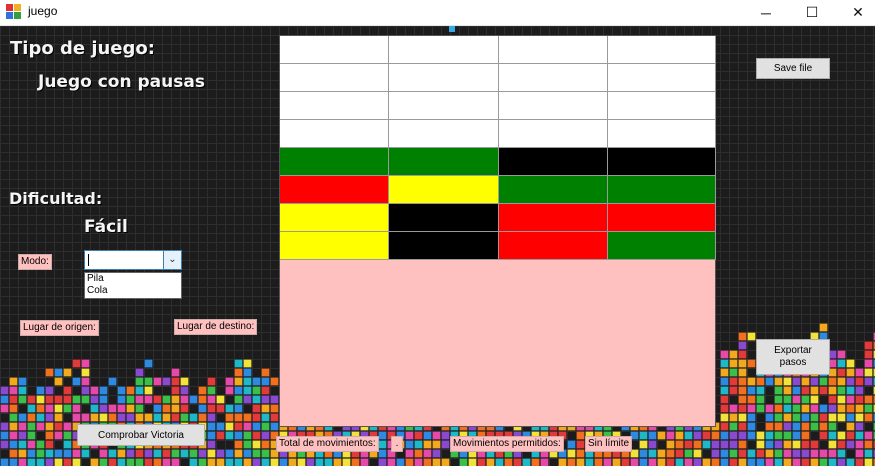 The width and height of the screenshot is (875, 466). I want to click on comprobar-victoria-button: Comprobar Victoria, so click(141, 435).